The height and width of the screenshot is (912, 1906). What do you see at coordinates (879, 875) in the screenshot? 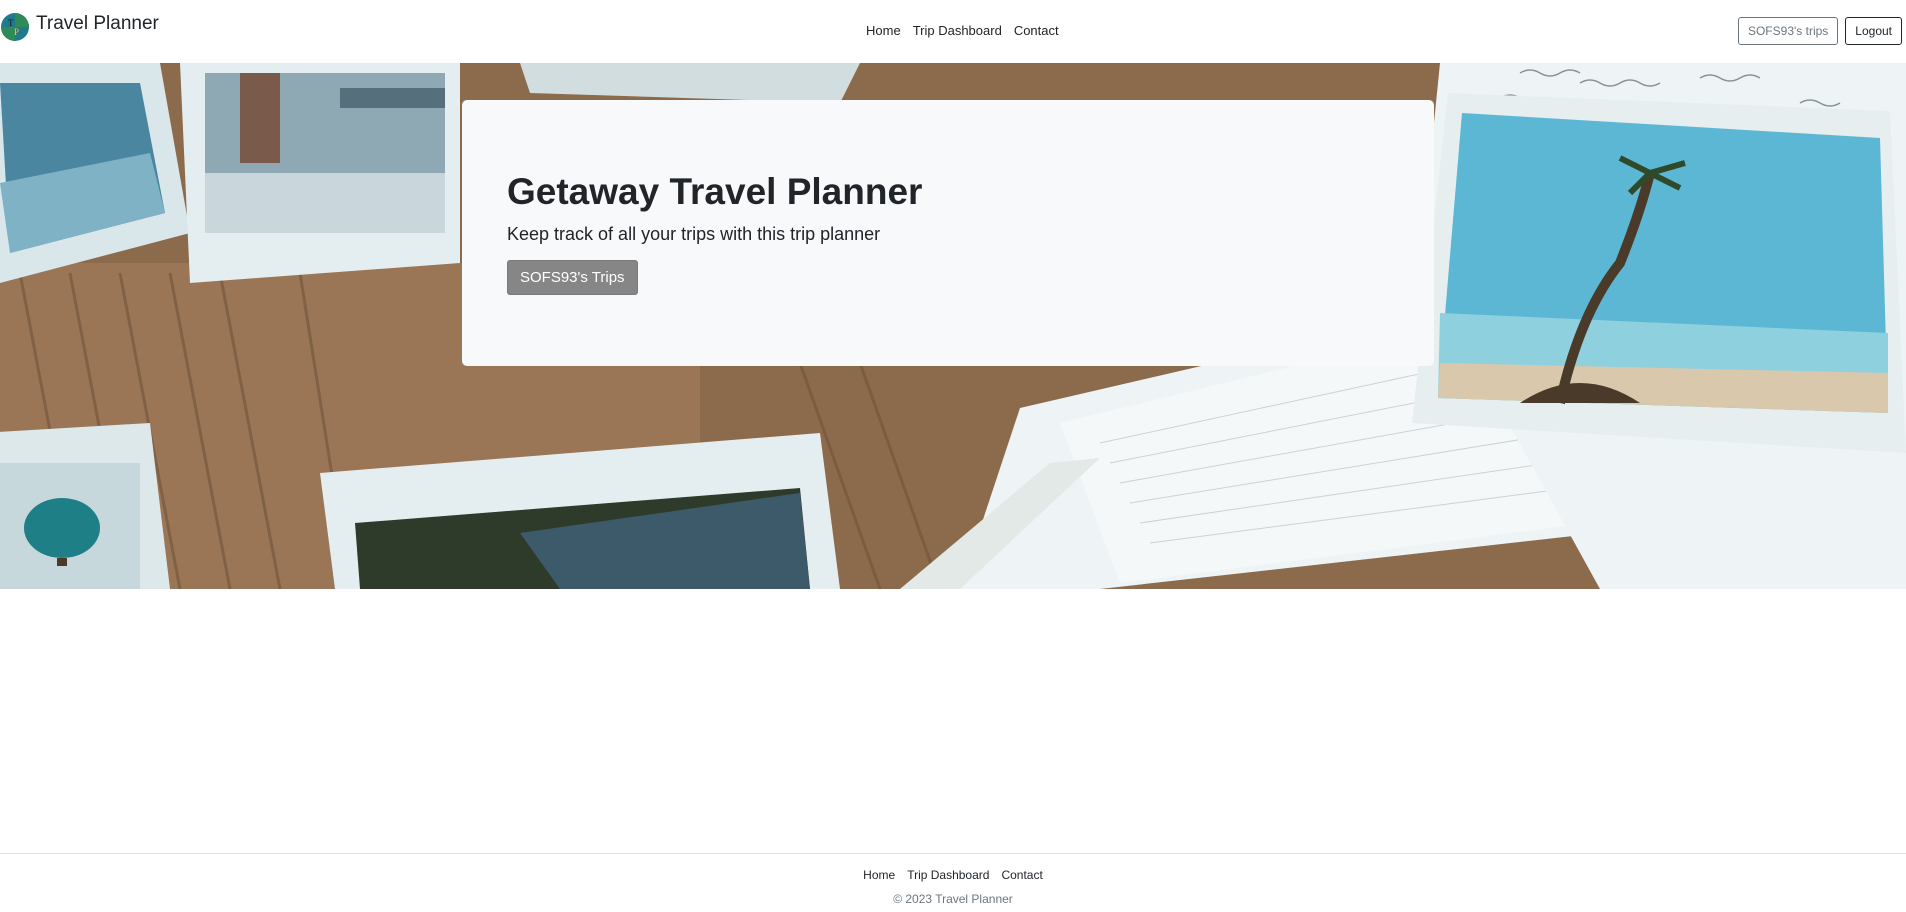
I see `footer-home-link: Home` at bounding box center [879, 875].